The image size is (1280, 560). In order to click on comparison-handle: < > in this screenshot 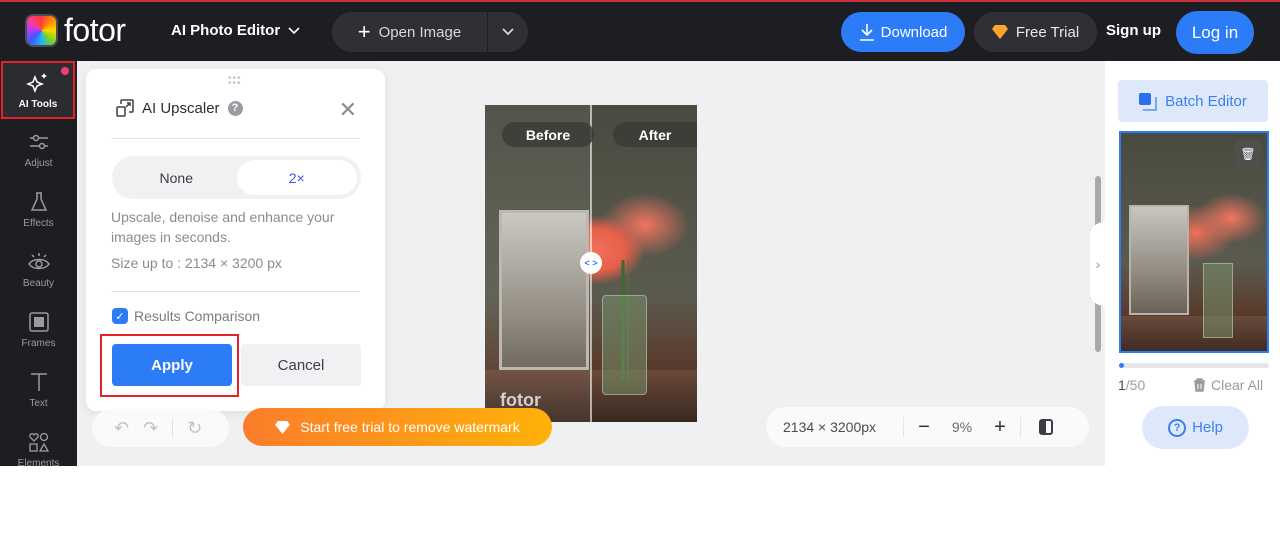, I will do `click(591, 263)`.